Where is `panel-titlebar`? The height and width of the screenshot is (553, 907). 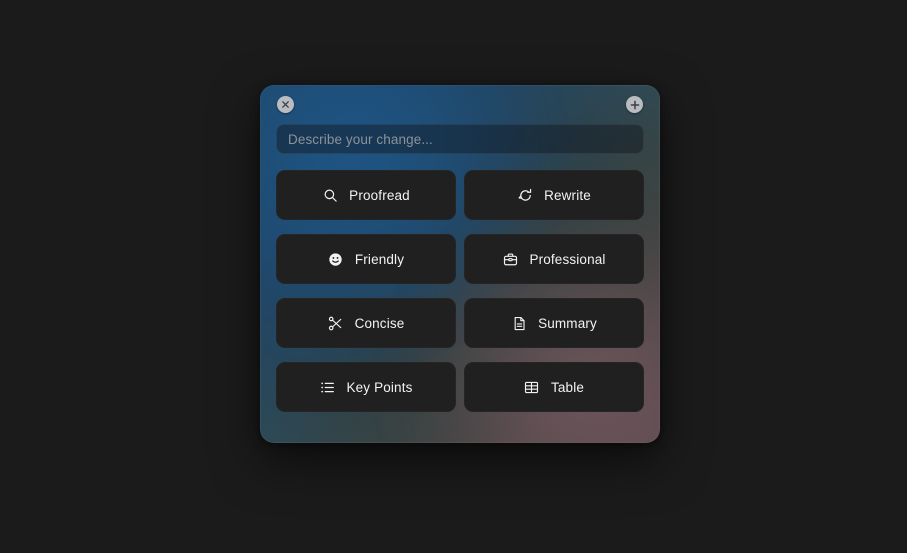
panel-titlebar is located at coordinates (460, 104).